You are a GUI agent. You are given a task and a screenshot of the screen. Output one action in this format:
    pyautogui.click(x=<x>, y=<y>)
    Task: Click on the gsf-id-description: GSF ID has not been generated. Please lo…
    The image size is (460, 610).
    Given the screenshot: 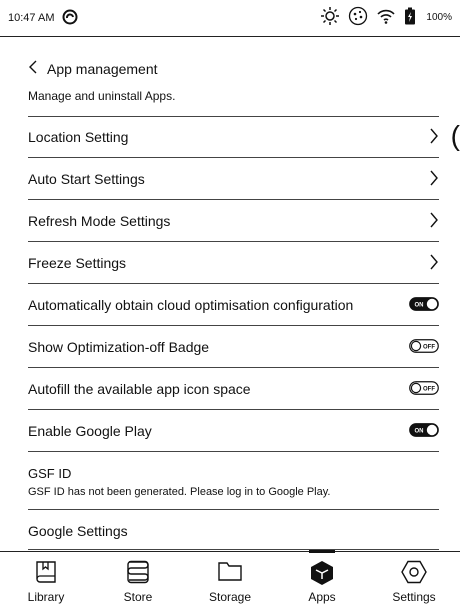 What is the action you would take?
    pyautogui.click(x=179, y=492)
    